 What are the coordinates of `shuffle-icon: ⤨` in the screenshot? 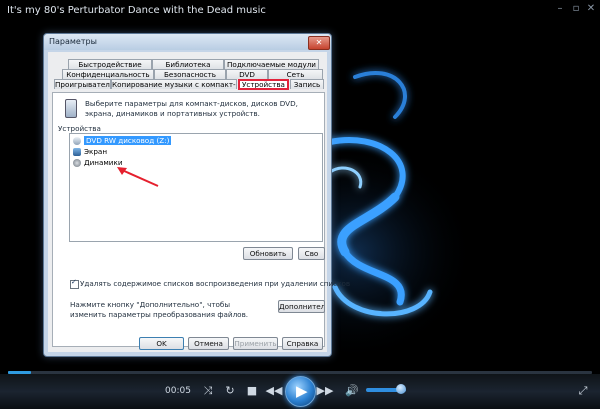 It's located at (208, 391).